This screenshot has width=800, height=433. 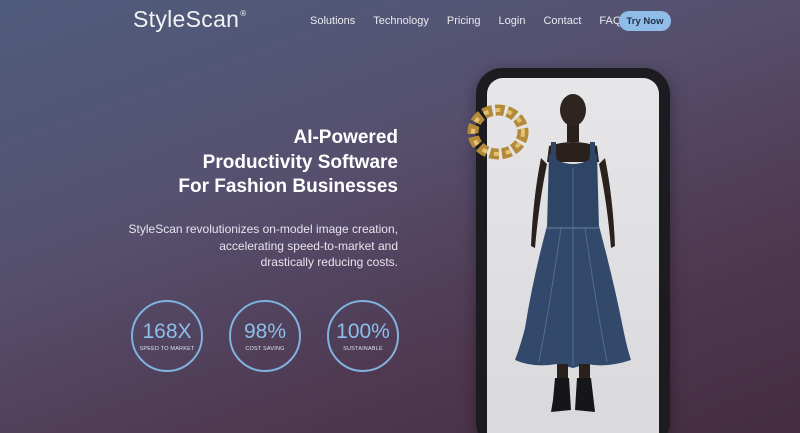 What do you see at coordinates (332, 21) in the screenshot?
I see `nav-solutions-link: Solutions` at bounding box center [332, 21].